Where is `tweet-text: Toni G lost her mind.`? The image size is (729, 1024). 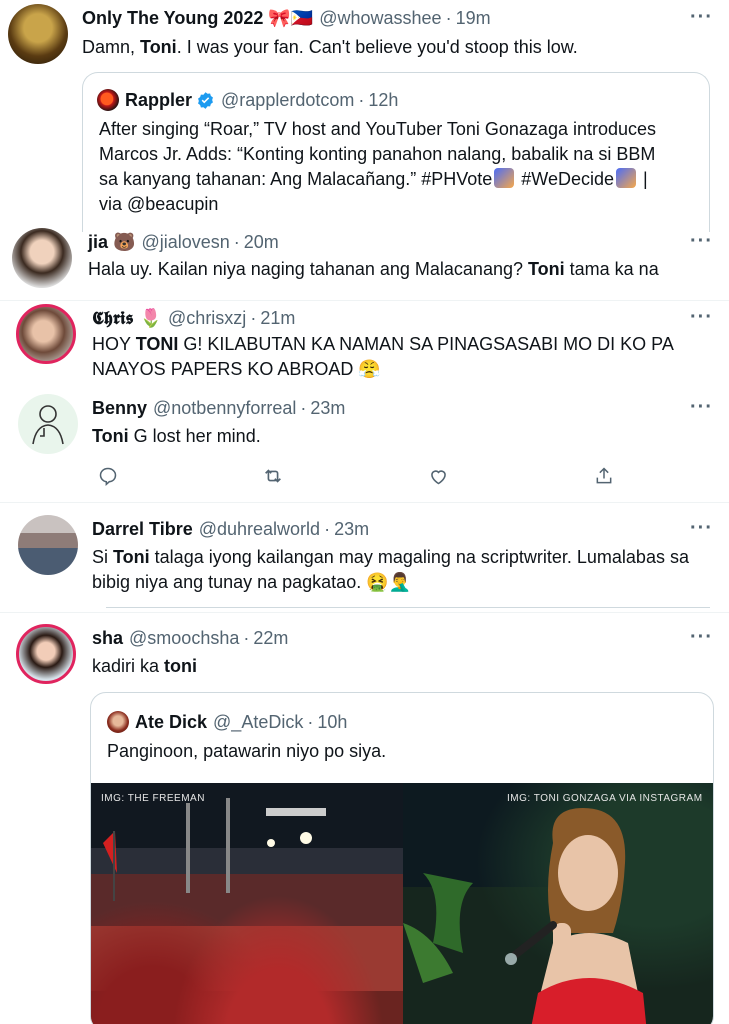
tweet-text: Toni G lost her mind. is located at coordinates (176, 436).